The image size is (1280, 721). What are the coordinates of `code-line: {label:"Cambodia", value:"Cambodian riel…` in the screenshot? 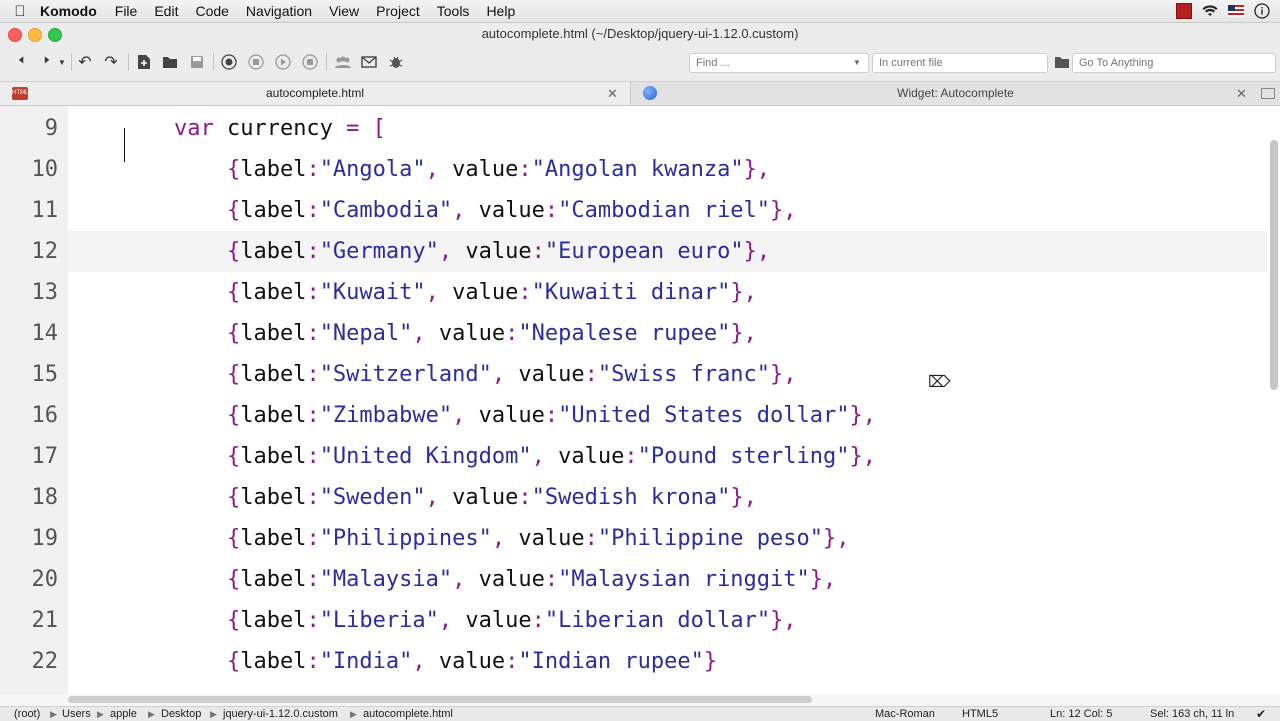 It's located at (668, 210).